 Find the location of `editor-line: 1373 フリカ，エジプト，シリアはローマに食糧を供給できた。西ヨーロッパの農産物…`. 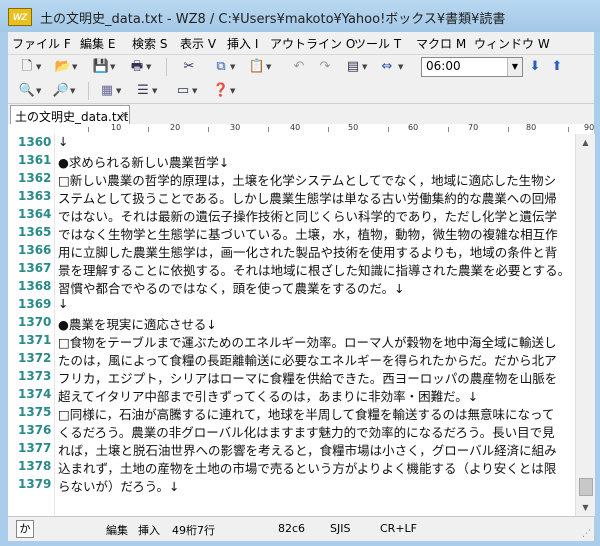

editor-line: 1373 フリカ，エジプト，シリアはローマに食糧を供給できた。西ヨーロッパの農産物… is located at coordinates (291, 377).